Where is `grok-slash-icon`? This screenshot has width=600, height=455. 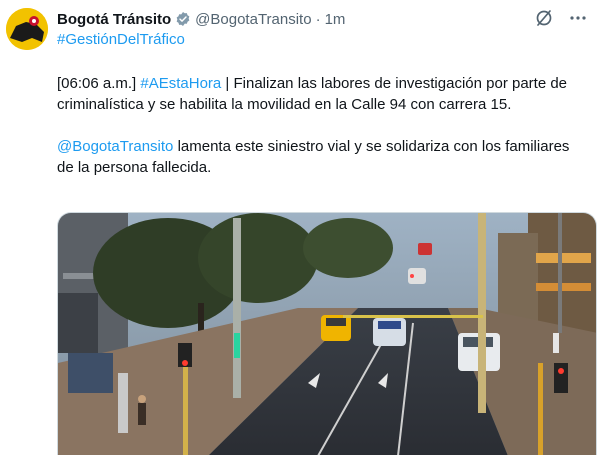 grok-slash-icon is located at coordinates (544, 18).